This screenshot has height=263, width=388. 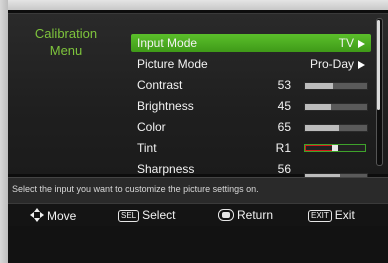 What do you see at coordinates (319, 148) in the screenshot?
I see `tint-red-segment` at bounding box center [319, 148].